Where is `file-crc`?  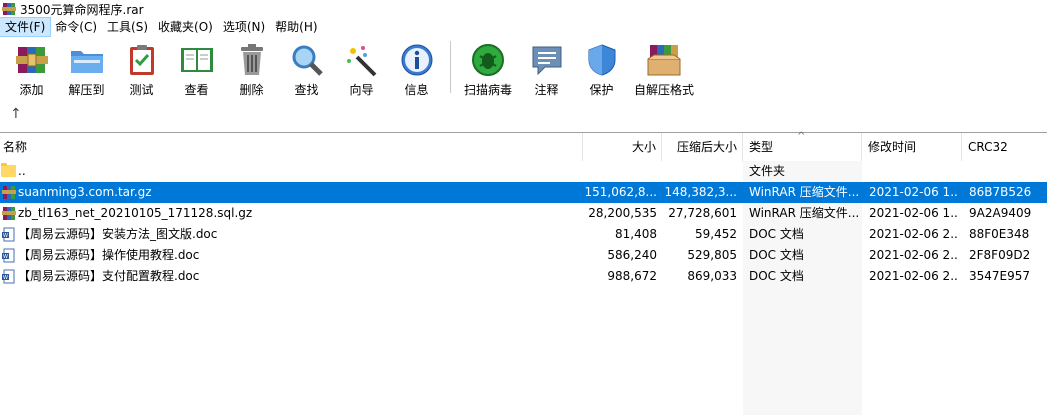
file-crc is located at coordinates (1006, 171).